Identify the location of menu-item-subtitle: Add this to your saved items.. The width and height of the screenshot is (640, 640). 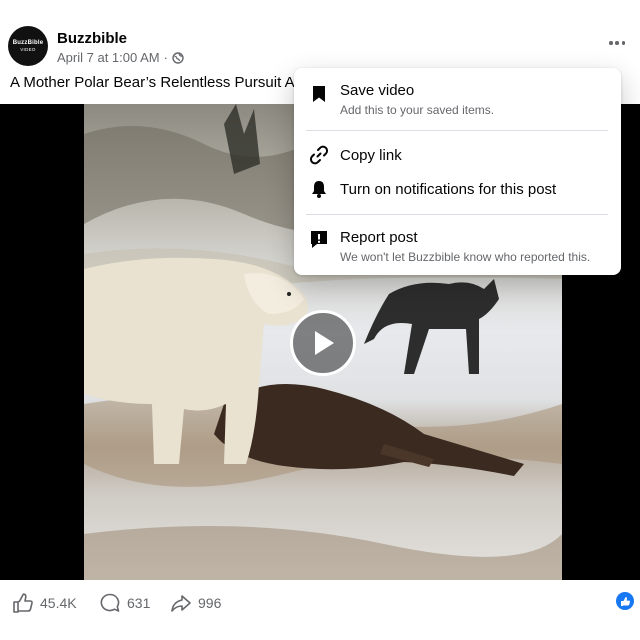
(417, 110).